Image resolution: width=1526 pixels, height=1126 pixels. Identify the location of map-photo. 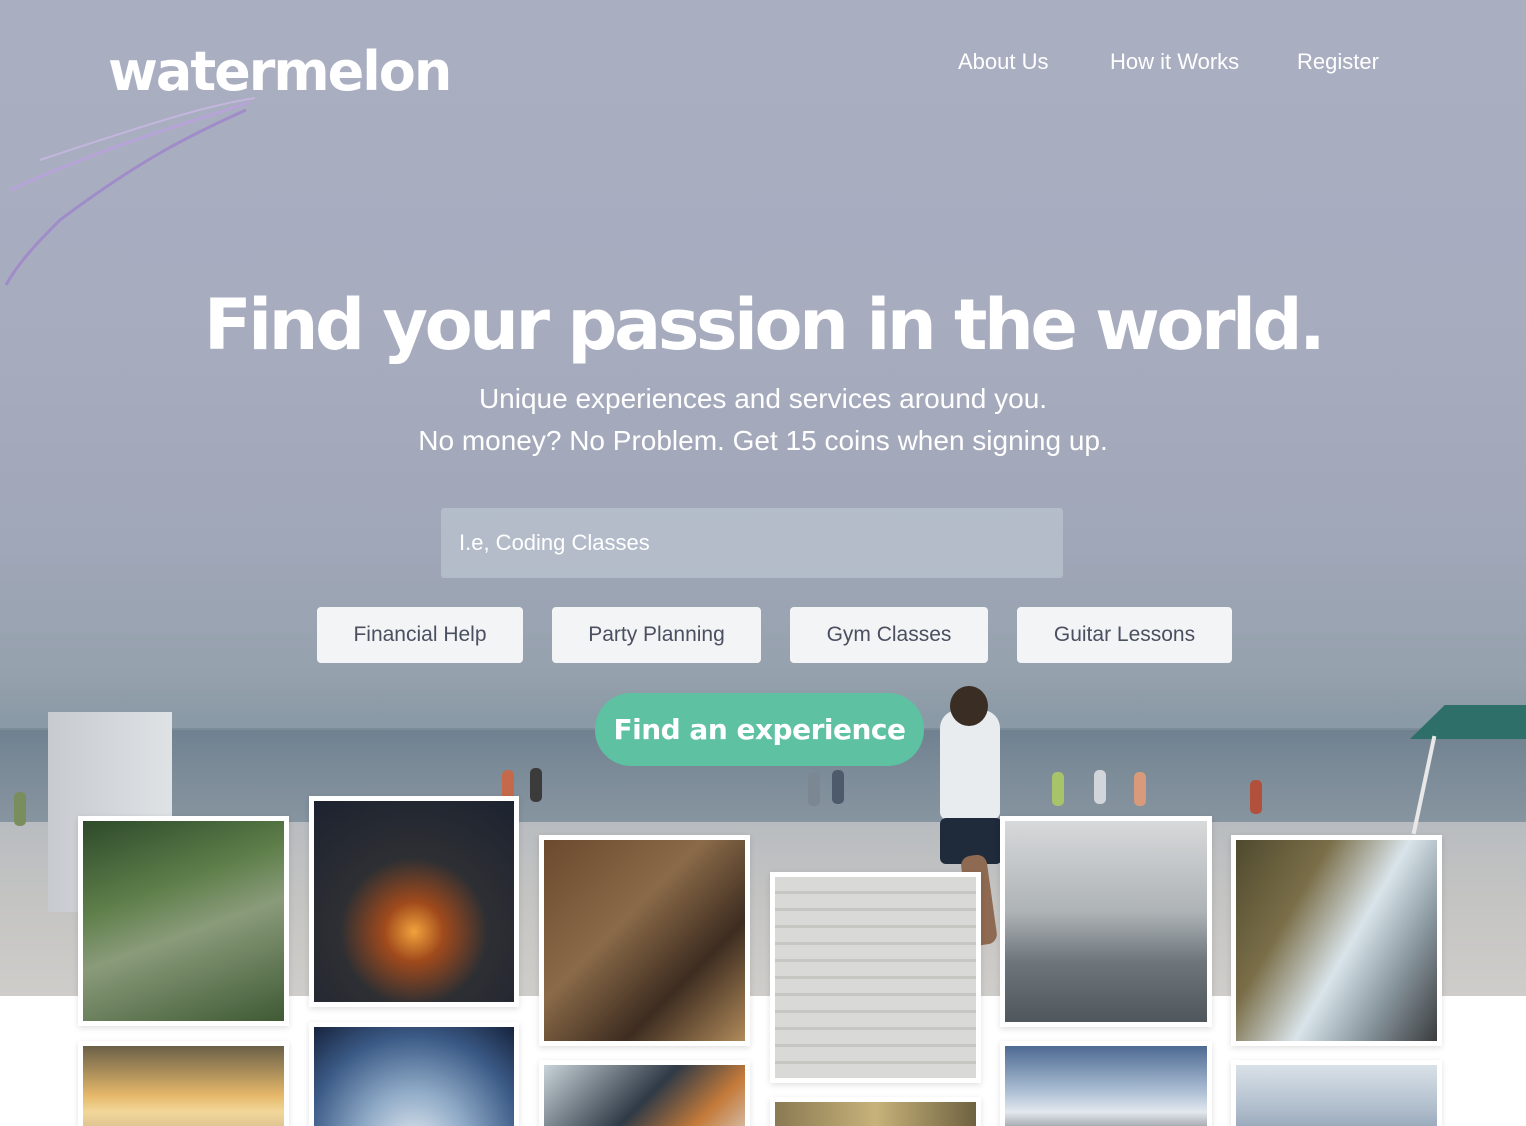
(875, 1114).